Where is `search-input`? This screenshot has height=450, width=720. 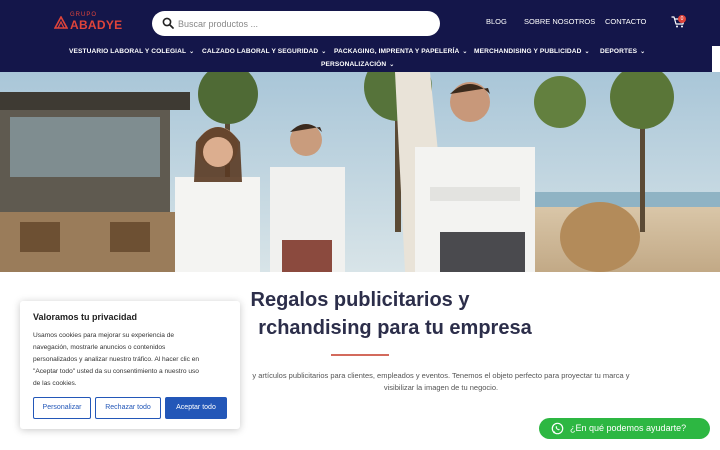 search-input is located at coordinates (303, 23).